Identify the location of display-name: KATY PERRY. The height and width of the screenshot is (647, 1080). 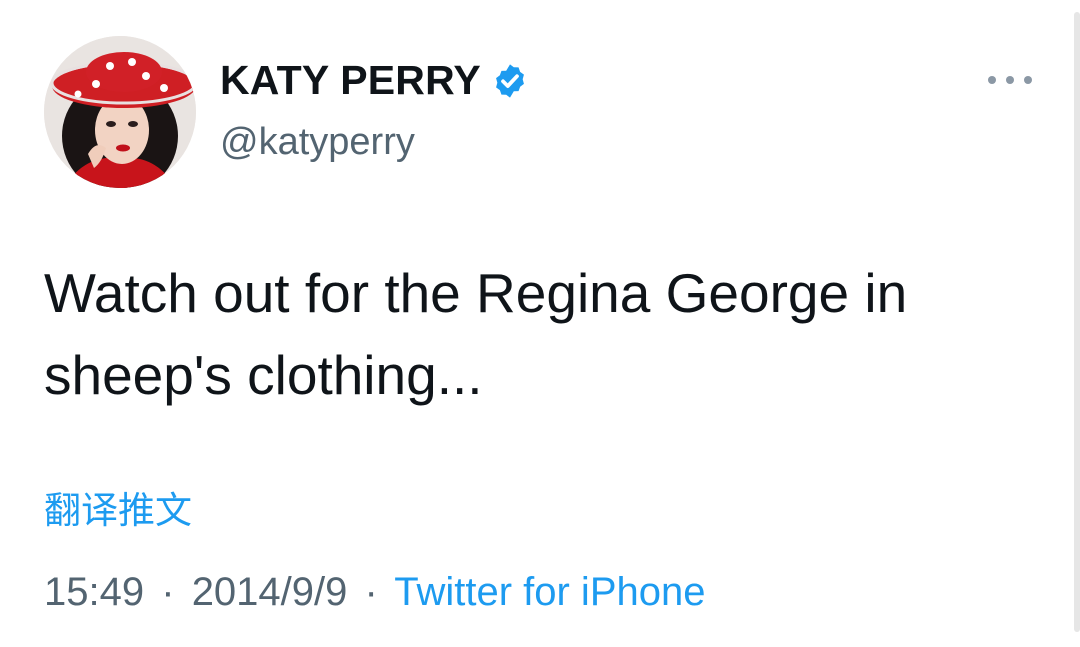
(350, 80).